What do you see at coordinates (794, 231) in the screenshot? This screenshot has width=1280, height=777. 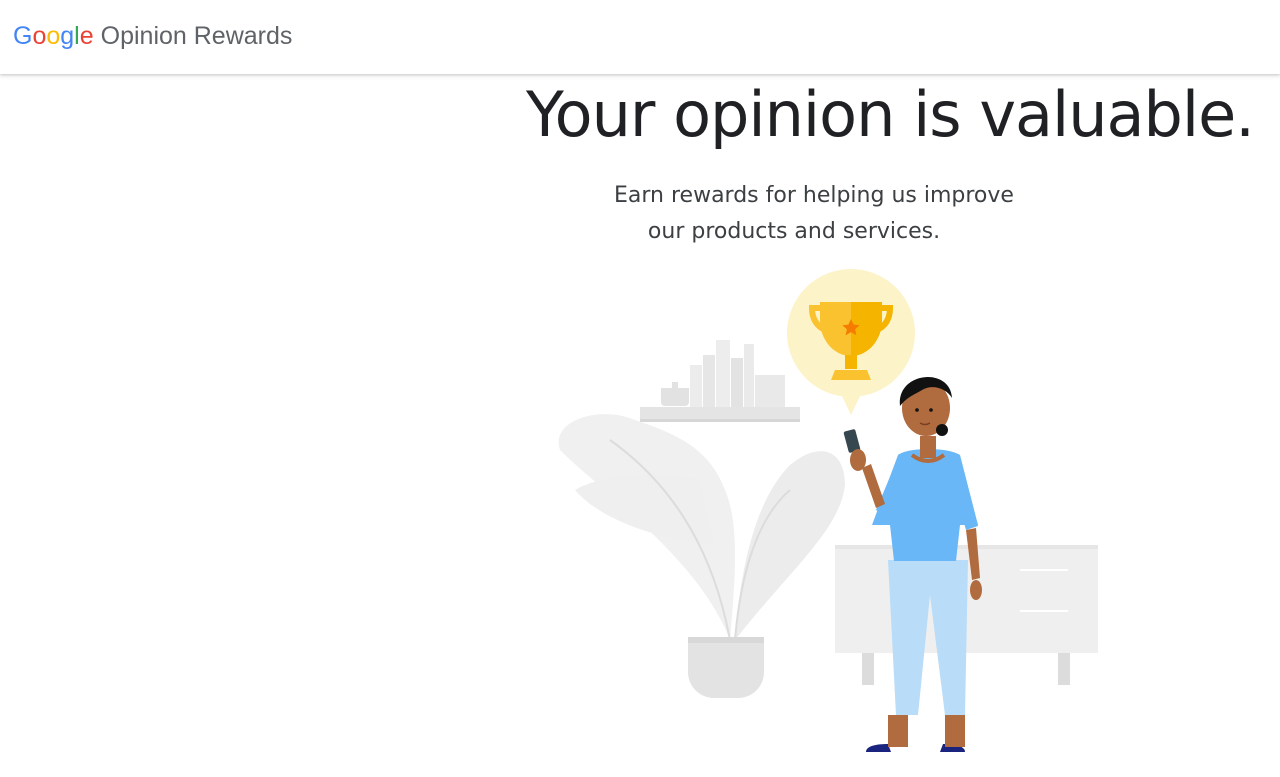 I see `hero-subtitle-line-2: our products and services.` at bounding box center [794, 231].